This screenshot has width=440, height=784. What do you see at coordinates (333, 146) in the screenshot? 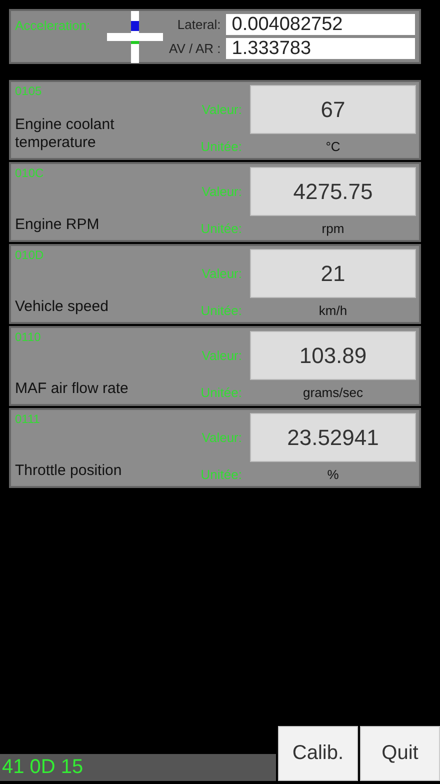
I see `unit-text: °C` at bounding box center [333, 146].